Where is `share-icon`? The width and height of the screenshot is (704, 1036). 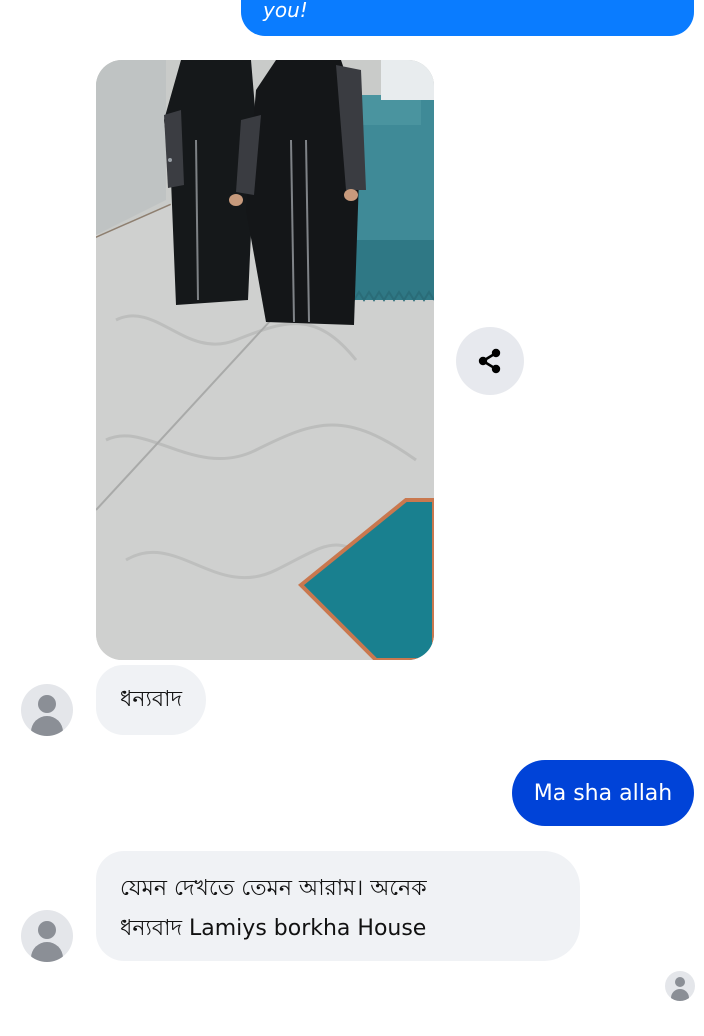 share-icon is located at coordinates (489, 361).